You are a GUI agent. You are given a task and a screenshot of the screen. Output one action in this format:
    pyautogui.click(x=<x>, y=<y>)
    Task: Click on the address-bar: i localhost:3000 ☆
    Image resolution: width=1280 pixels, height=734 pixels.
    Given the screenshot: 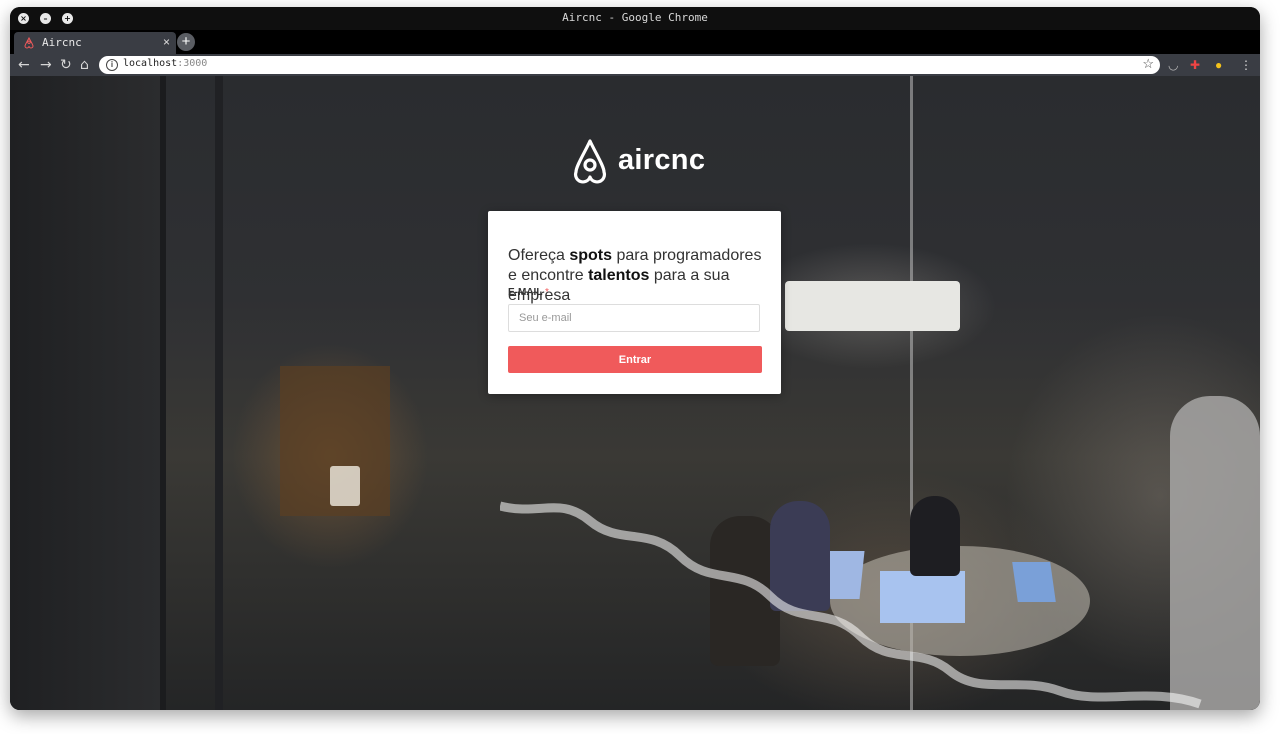 What is the action you would take?
    pyautogui.click(x=629, y=65)
    